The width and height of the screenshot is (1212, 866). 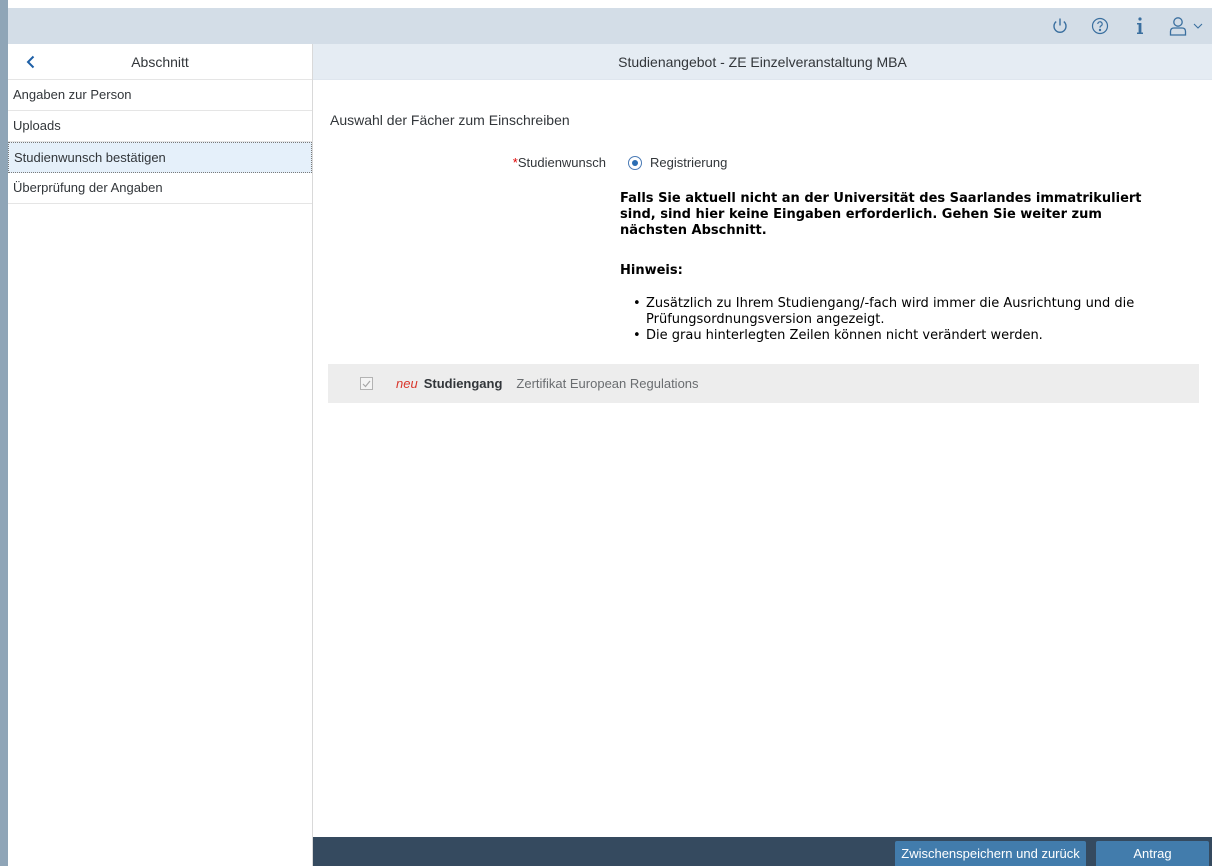 I want to click on field-label-text: Studienwunsch, so click(x=561, y=162).